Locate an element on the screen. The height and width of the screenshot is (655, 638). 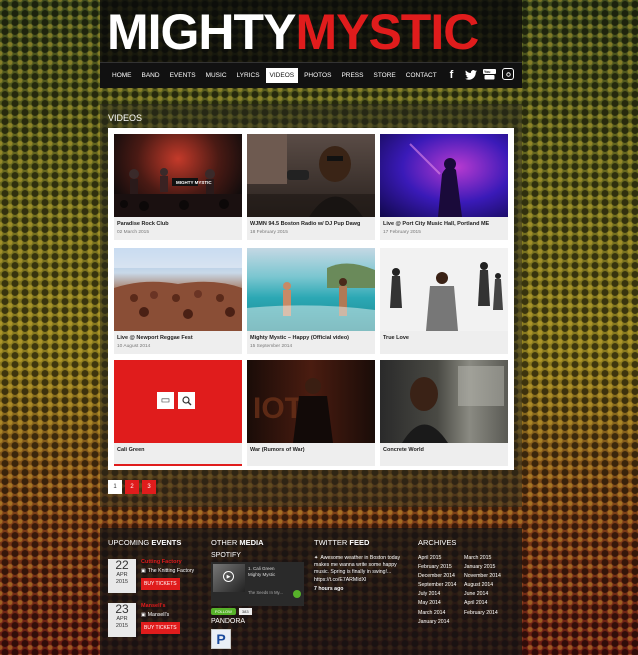
video-card: True Love is located at coordinates (444, 301).